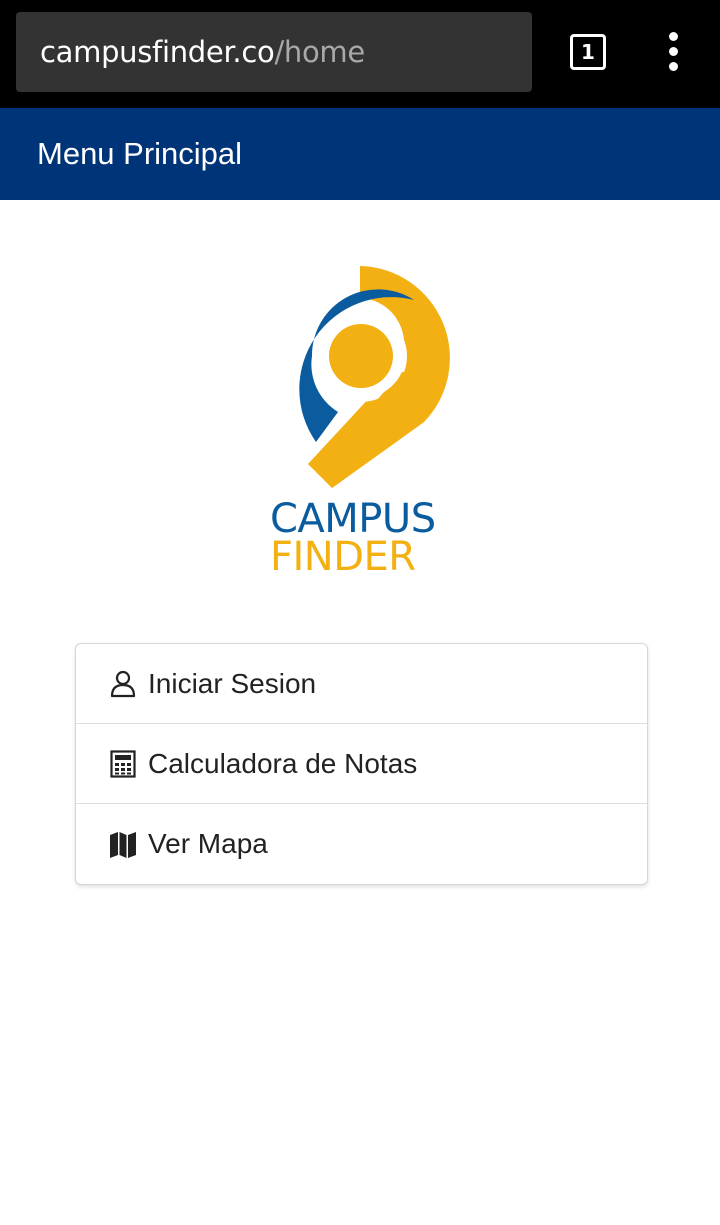  What do you see at coordinates (157, 52) in the screenshot?
I see `url-host: campusfinder.co` at bounding box center [157, 52].